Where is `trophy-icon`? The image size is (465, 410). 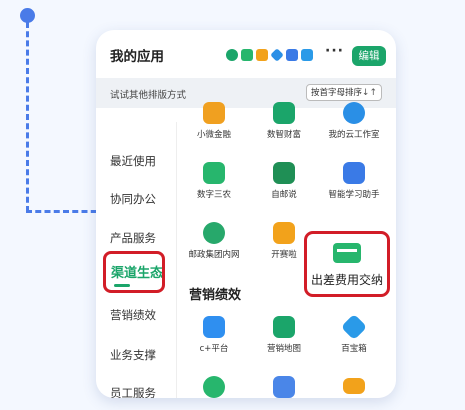 trophy-icon is located at coordinates (284, 233).